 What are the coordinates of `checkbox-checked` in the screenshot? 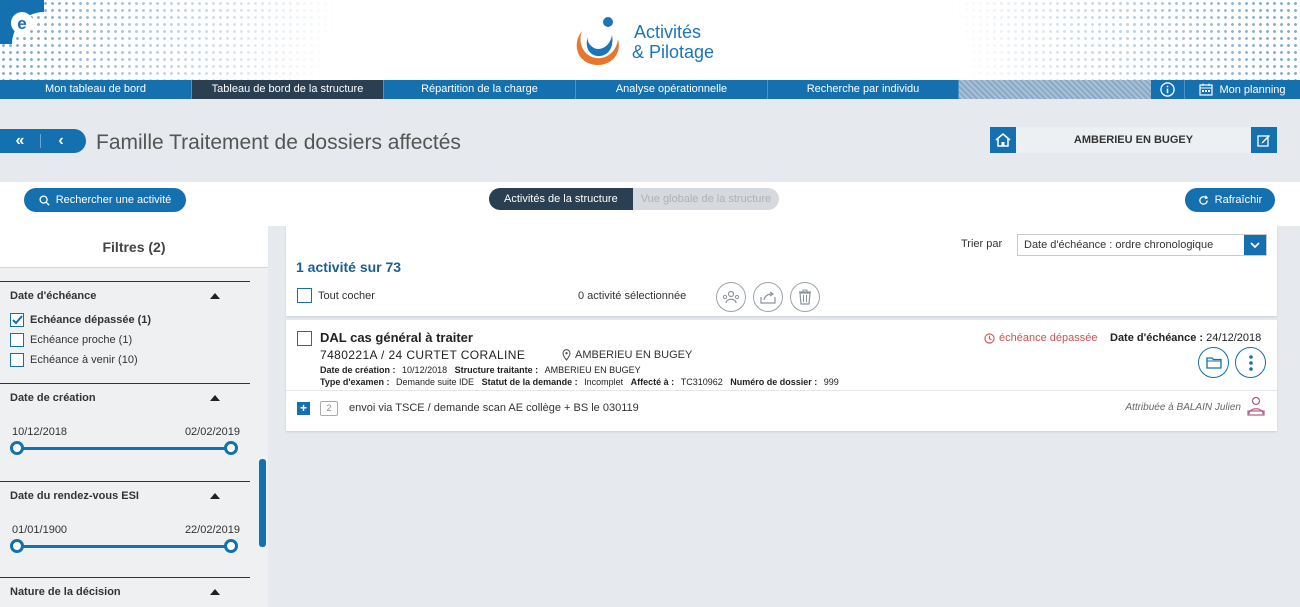 It's located at (17, 320).